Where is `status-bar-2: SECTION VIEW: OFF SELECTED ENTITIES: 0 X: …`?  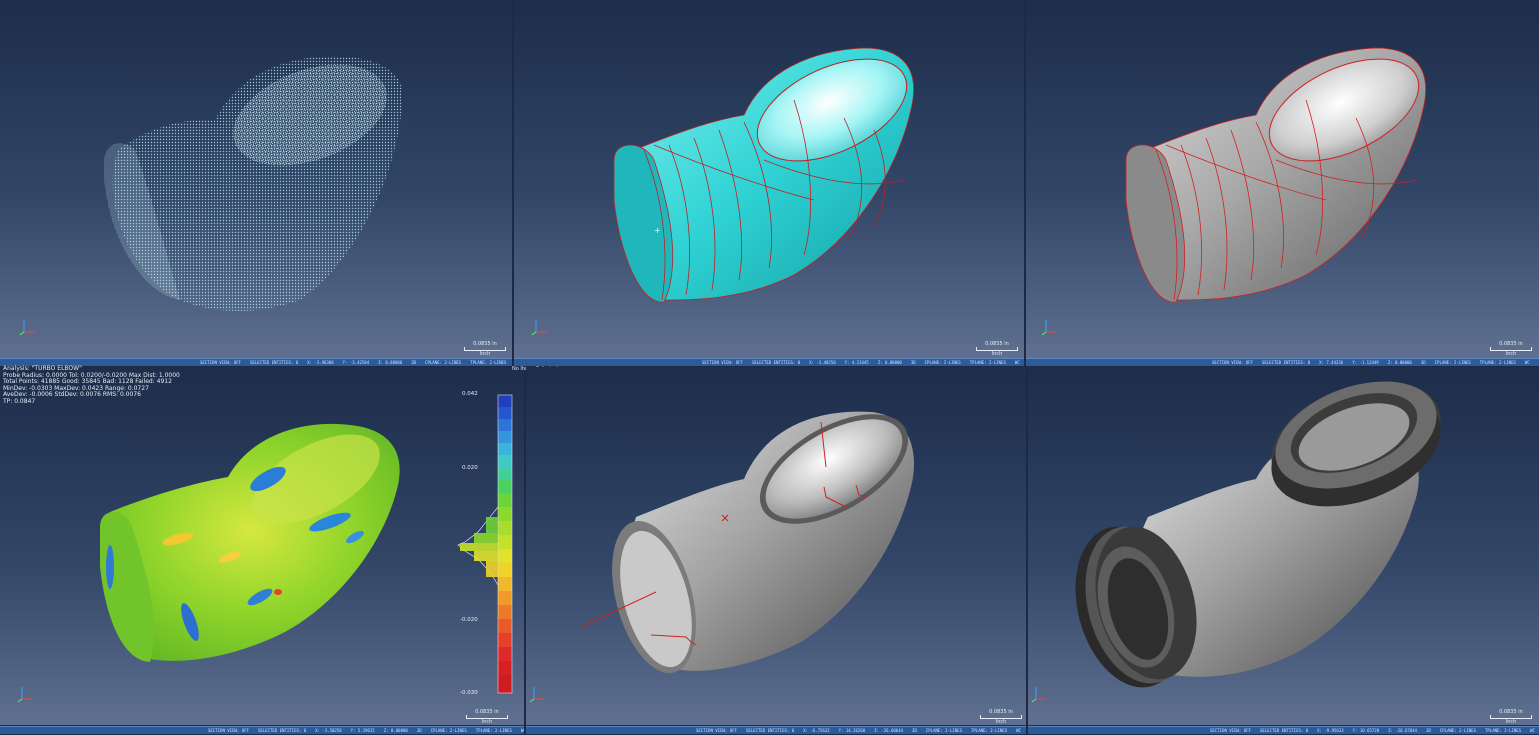
status-bar-2: SECTION VIEW: OFF SELECTED ENTITIES: 0 X: … is located at coordinates (769, 362).